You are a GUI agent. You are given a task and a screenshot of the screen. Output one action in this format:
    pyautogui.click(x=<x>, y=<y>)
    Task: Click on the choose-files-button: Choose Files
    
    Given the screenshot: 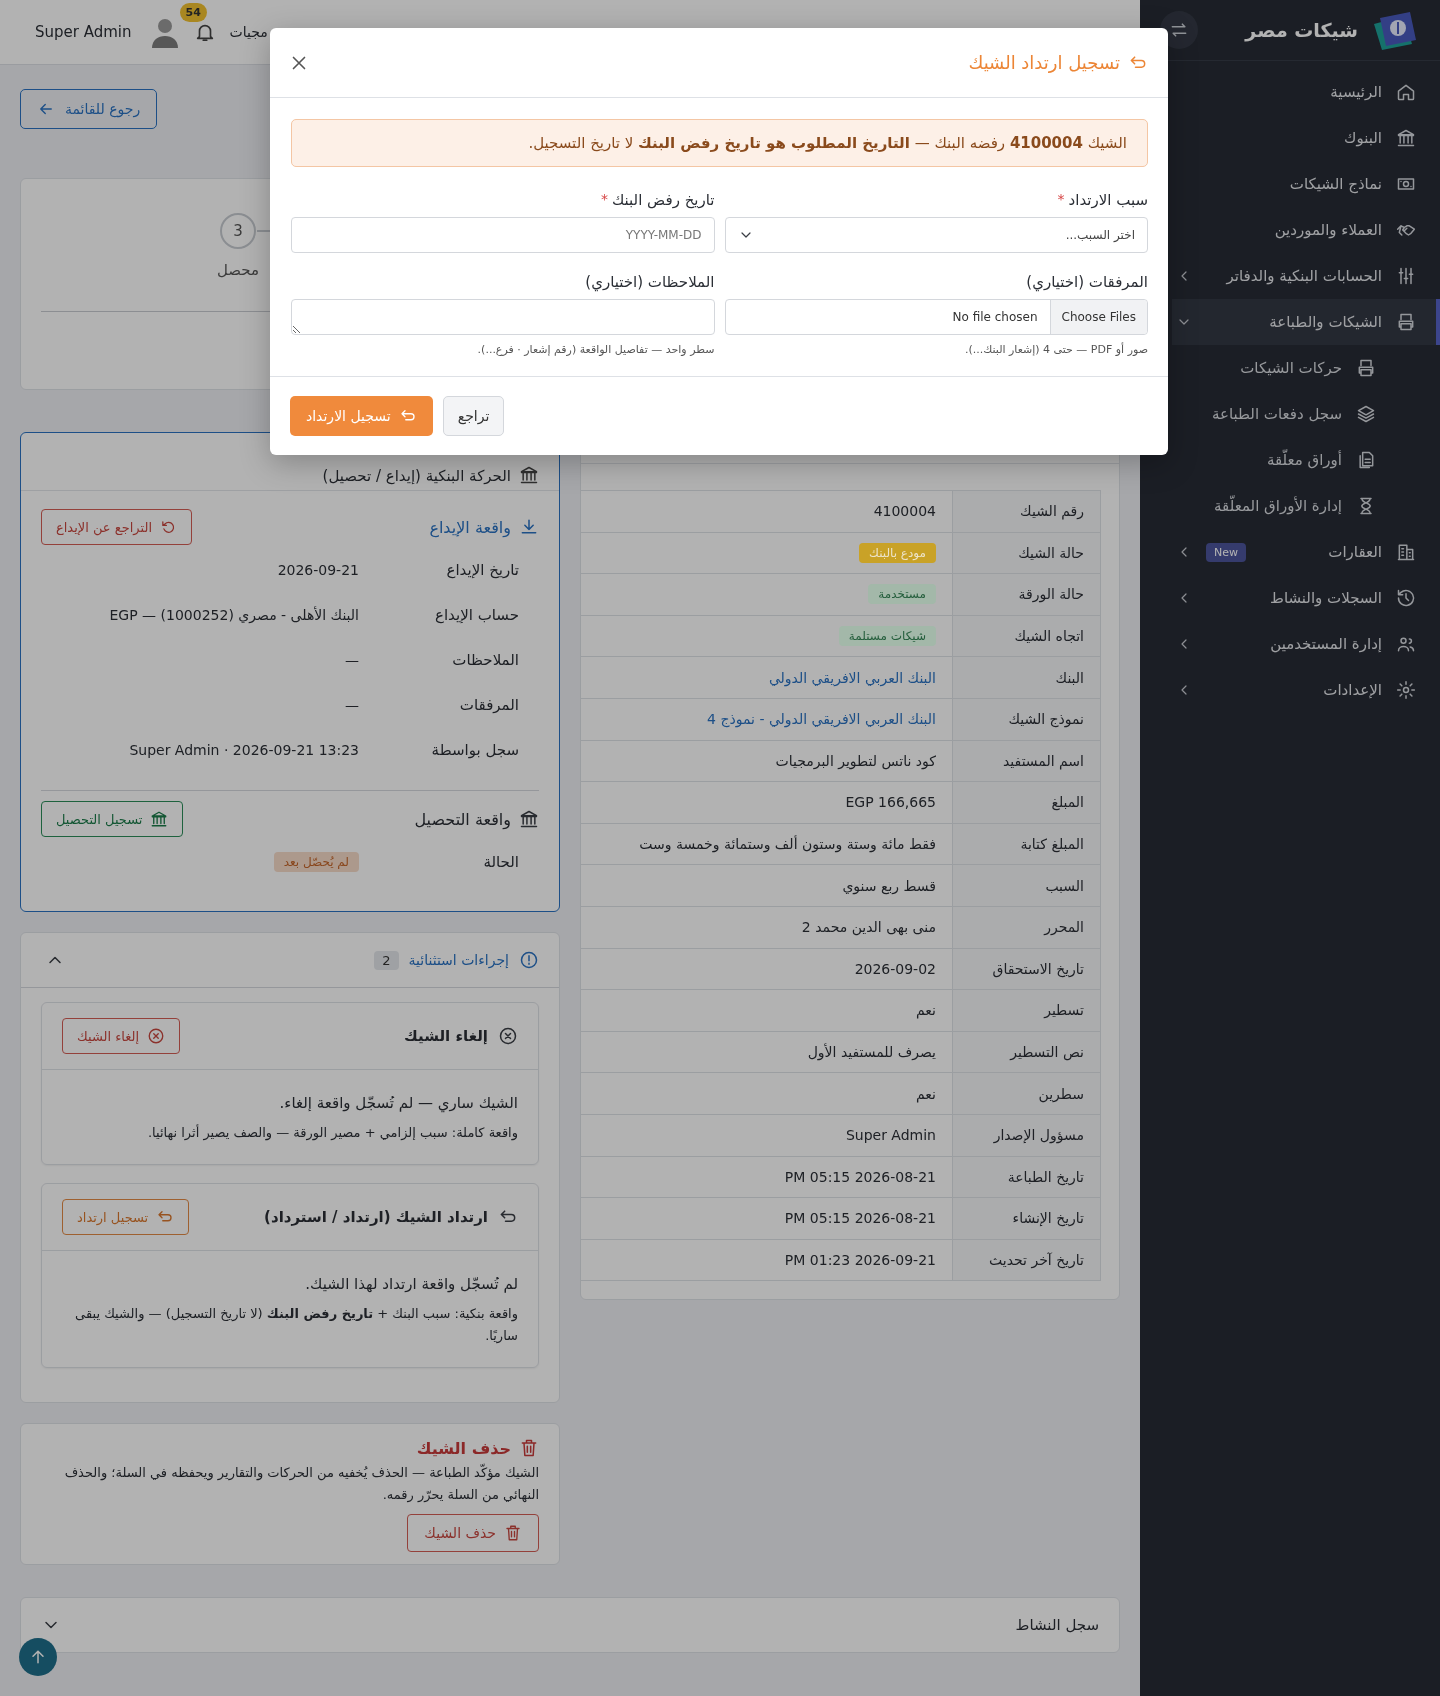 What is the action you would take?
    pyautogui.click(x=1098, y=317)
    